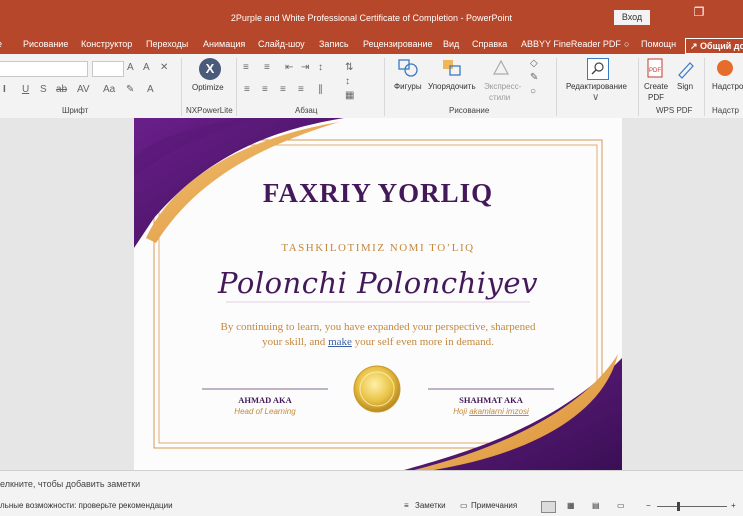 This screenshot has height=516, width=743. What do you see at coordinates (130, 90) in the screenshot?
I see `highlight-icon: ✎` at bounding box center [130, 90].